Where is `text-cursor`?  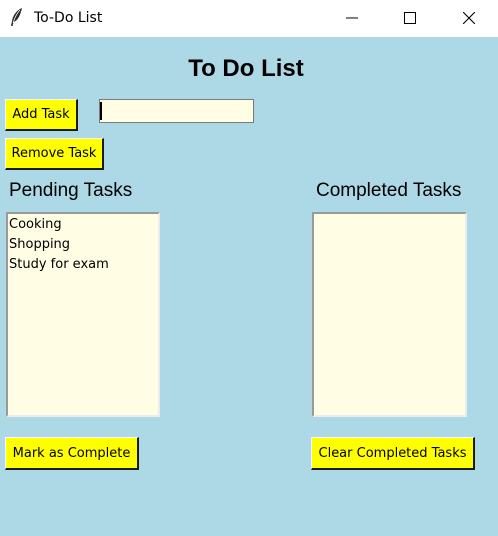 text-cursor is located at coordinates (101, 111).